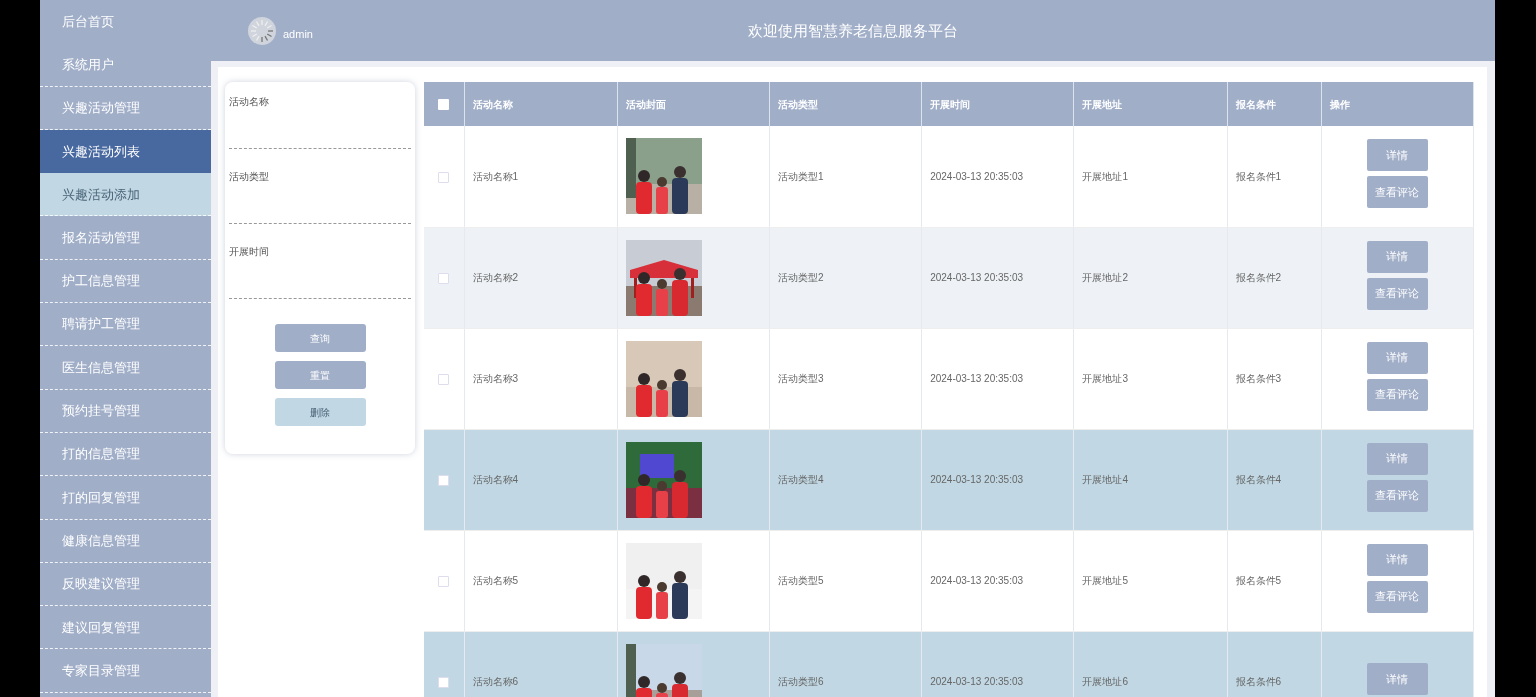 This screenshot has height=697, width=1536. I want to click on column-header: 开展地址, so click(1102, 104).